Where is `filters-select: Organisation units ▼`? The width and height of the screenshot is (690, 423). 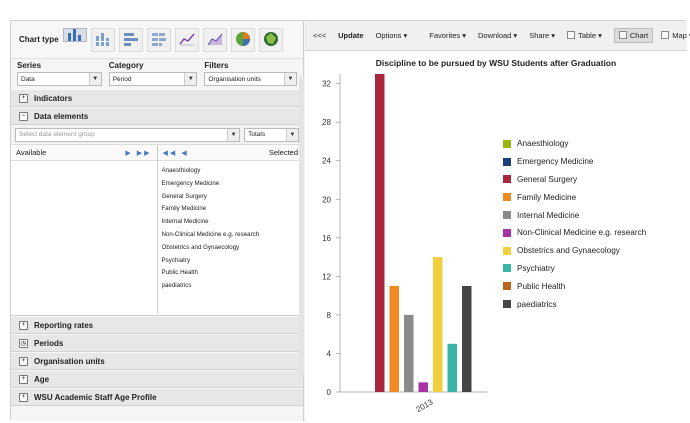 filters-select: Organisation units ▼ is located at coordinates (250, 79).